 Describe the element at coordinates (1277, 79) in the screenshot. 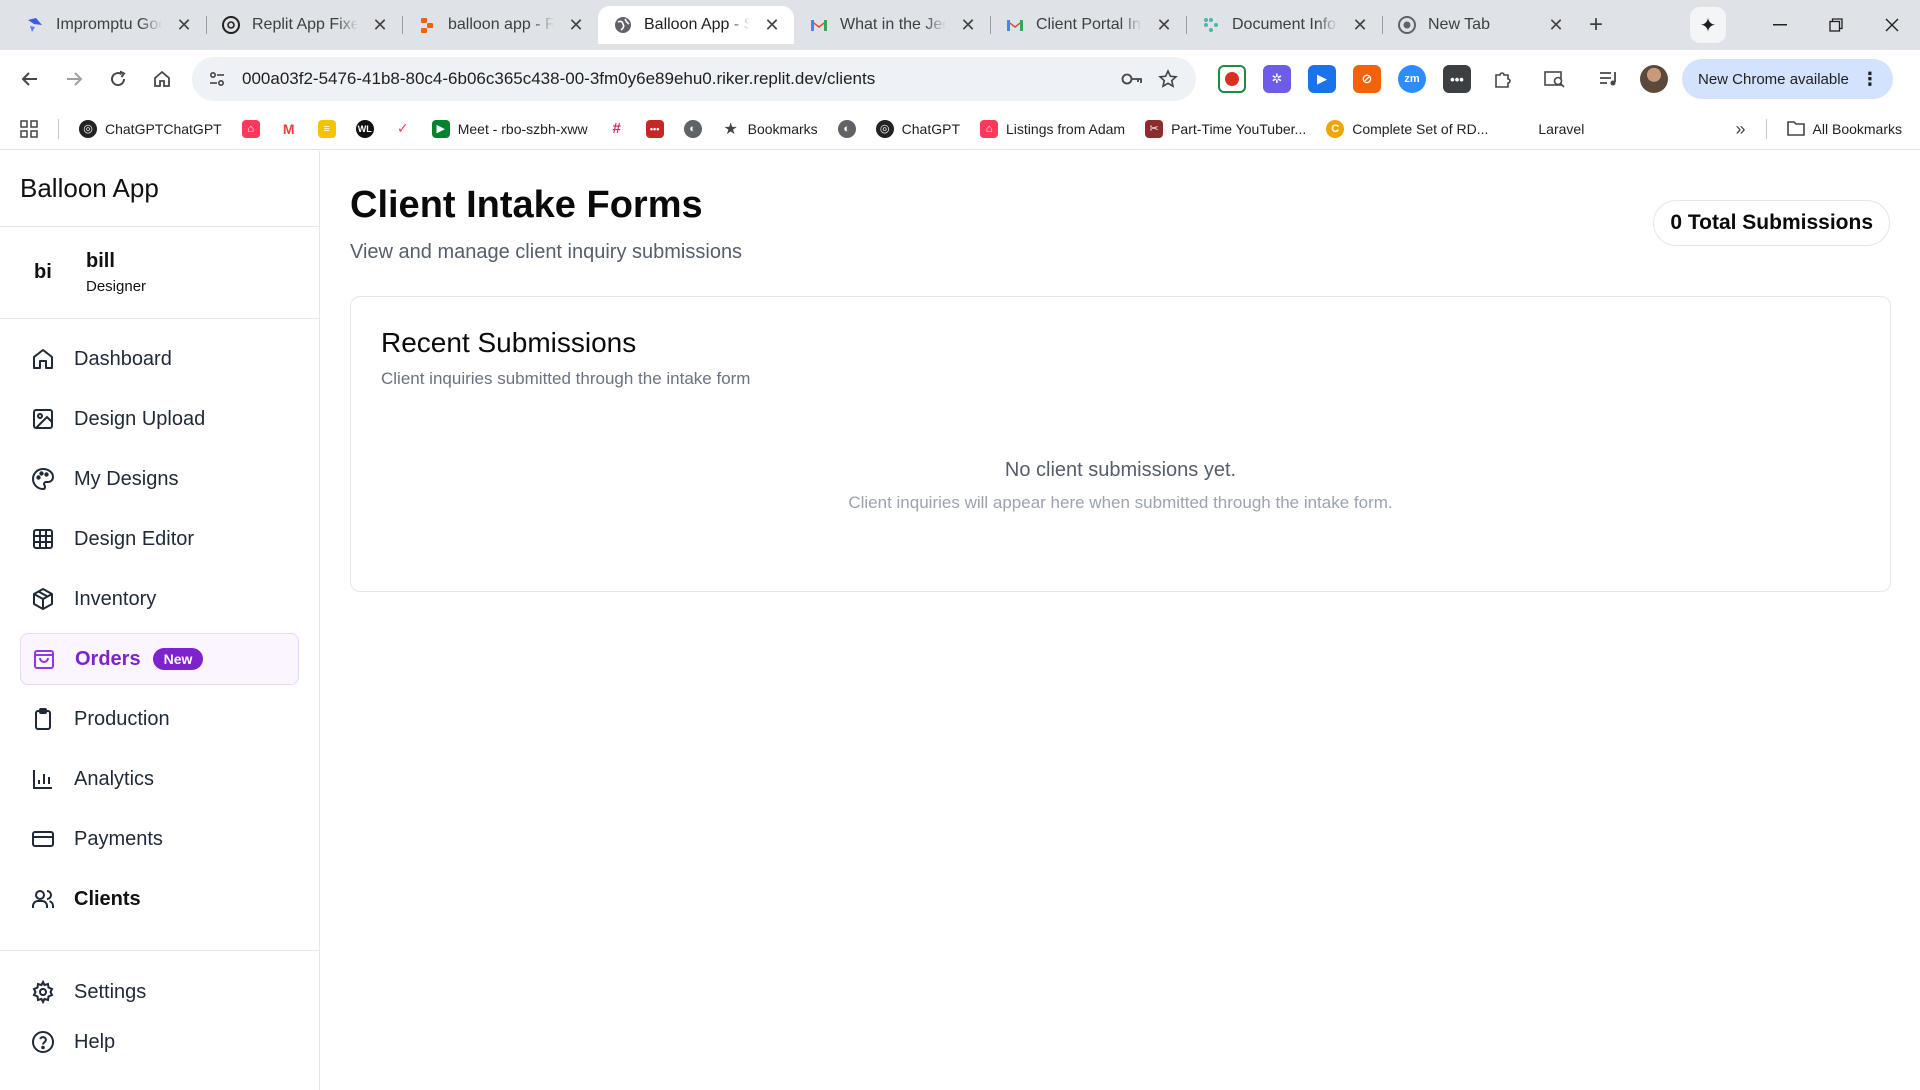

I see `purple-extension-icon: ✲` at that location.